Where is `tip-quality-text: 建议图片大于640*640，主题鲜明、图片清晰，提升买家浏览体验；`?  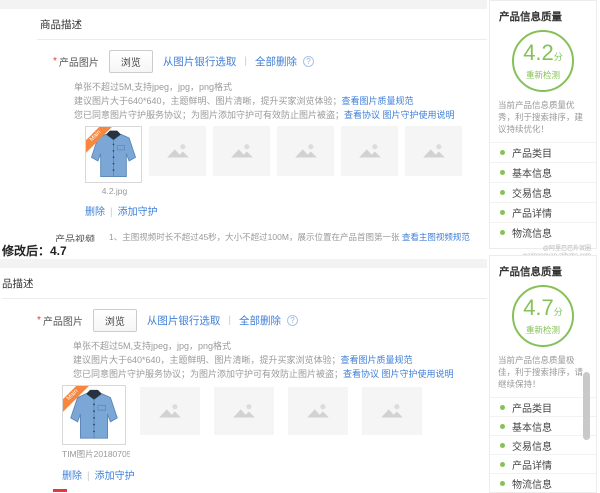
tip-quality-text: 建议图片大于640*640，主题鲜明、图片清晰，提升买家浏览体验； is located at coordinates (208, 101).